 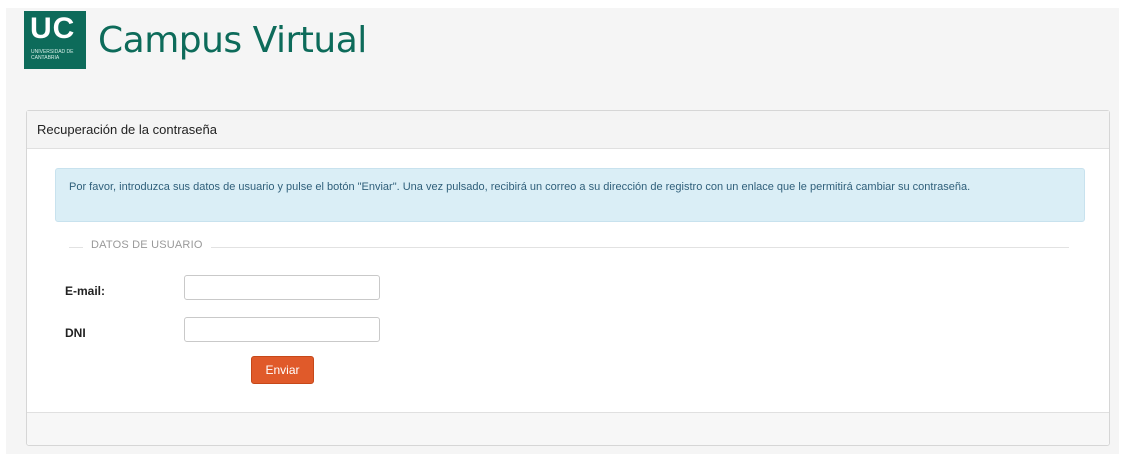 What do you see at coordinates (147, 245) in the screenshot?
I see `fieldset-legend: DATOS DE USUARIO` at bounding box center [147, 245].